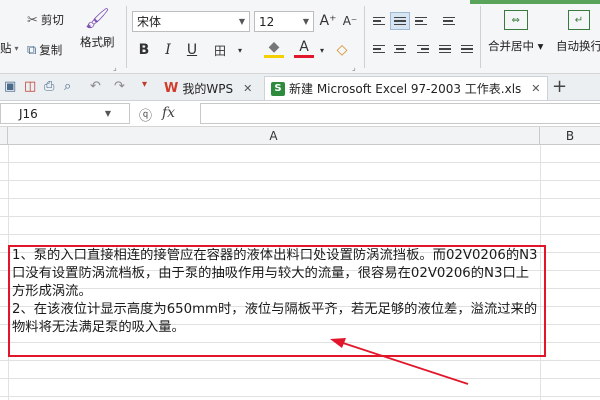 The height and width of the screenshot is (400, 600). I want to click on italic-icon: I, so click(168, 50).